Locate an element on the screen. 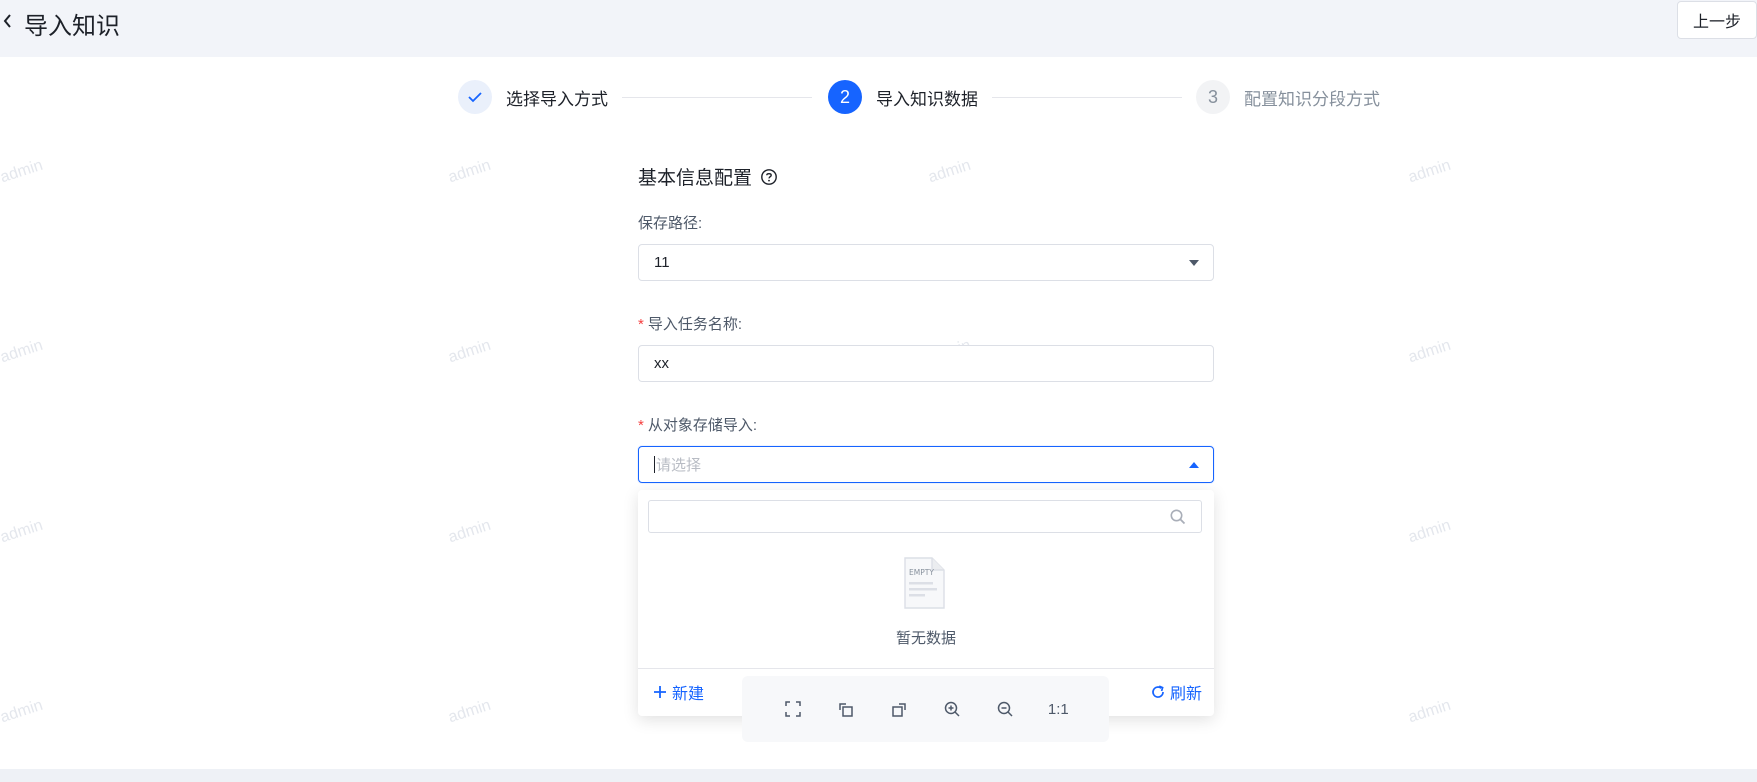  refresh-icon is located at coordinates (1158, 692).